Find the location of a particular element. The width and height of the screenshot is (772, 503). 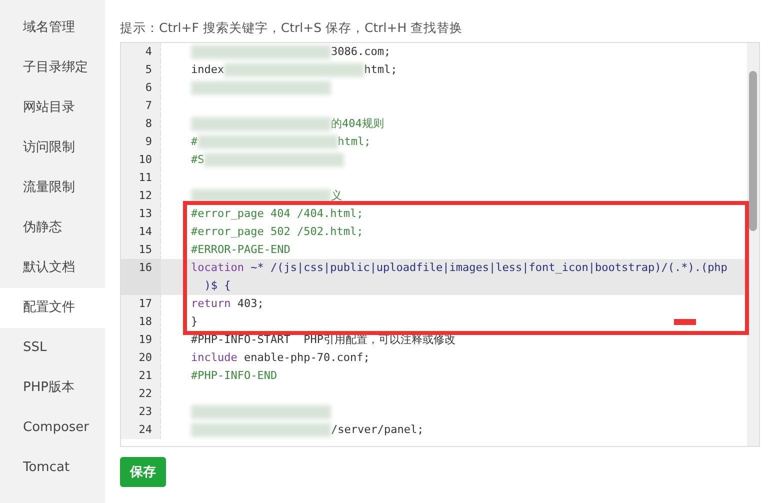

line-number: 8 is located at coordinates (141, 124).